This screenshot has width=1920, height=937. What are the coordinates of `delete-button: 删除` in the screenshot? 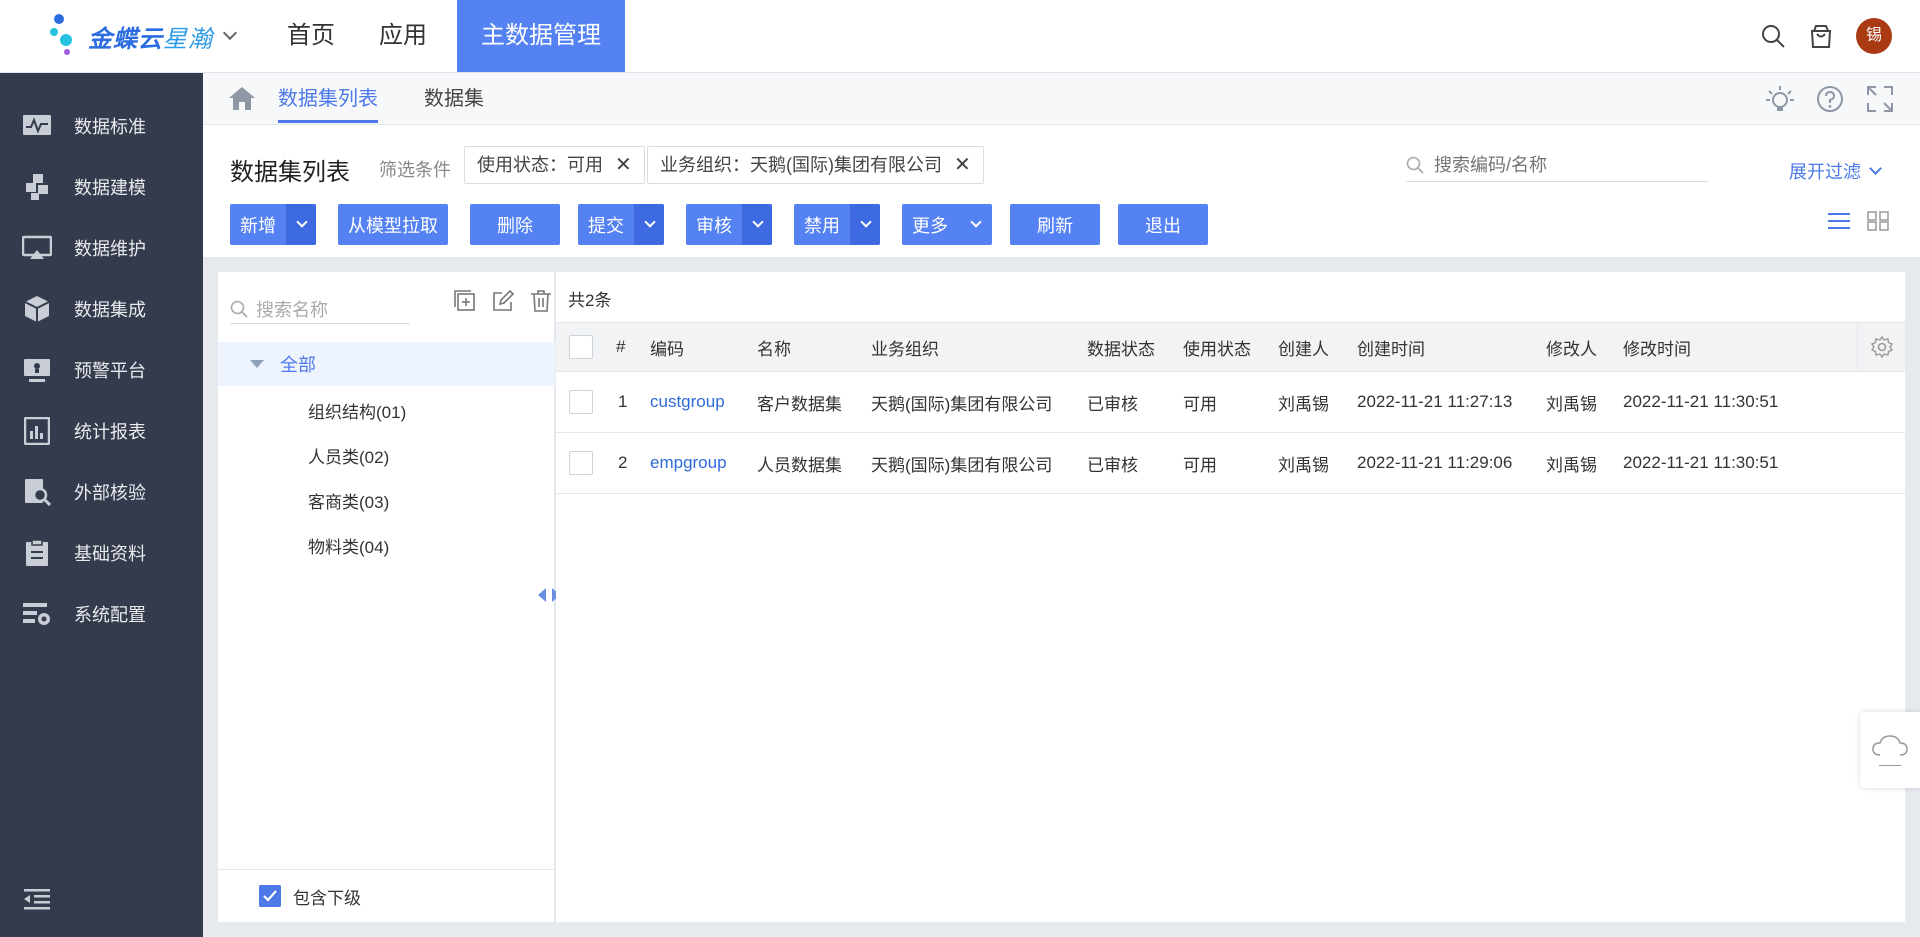 It's located at (515, 224).